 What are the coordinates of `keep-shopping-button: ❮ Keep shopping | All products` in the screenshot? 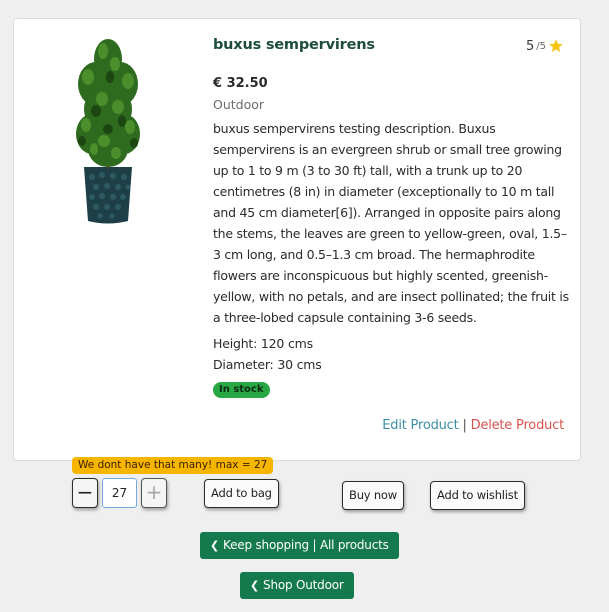 It's located at (299, 545).